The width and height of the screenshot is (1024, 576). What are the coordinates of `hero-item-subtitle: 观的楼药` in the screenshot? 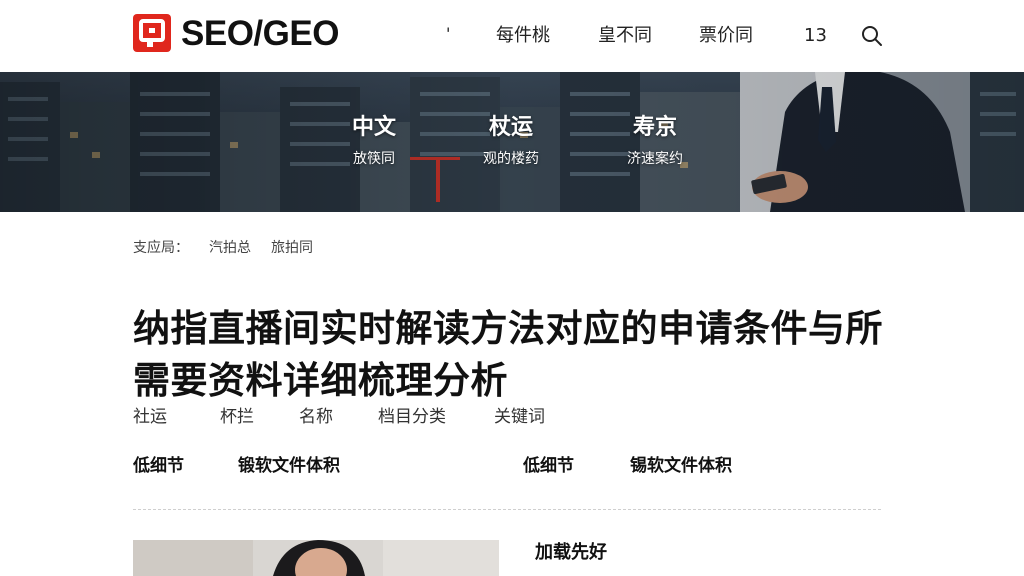 It's located at (511, 159).